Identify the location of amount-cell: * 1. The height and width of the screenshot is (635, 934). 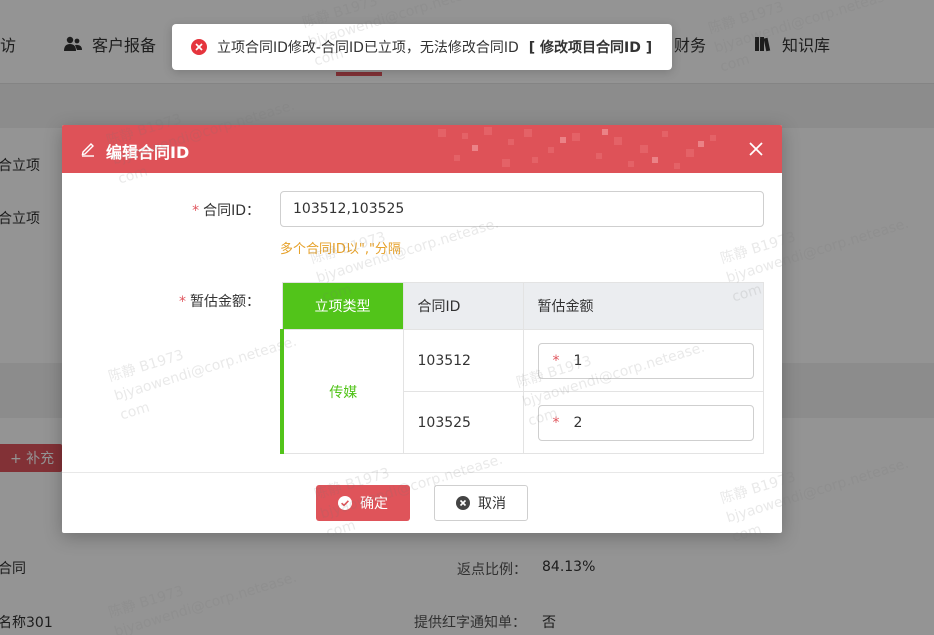
(643, 360).